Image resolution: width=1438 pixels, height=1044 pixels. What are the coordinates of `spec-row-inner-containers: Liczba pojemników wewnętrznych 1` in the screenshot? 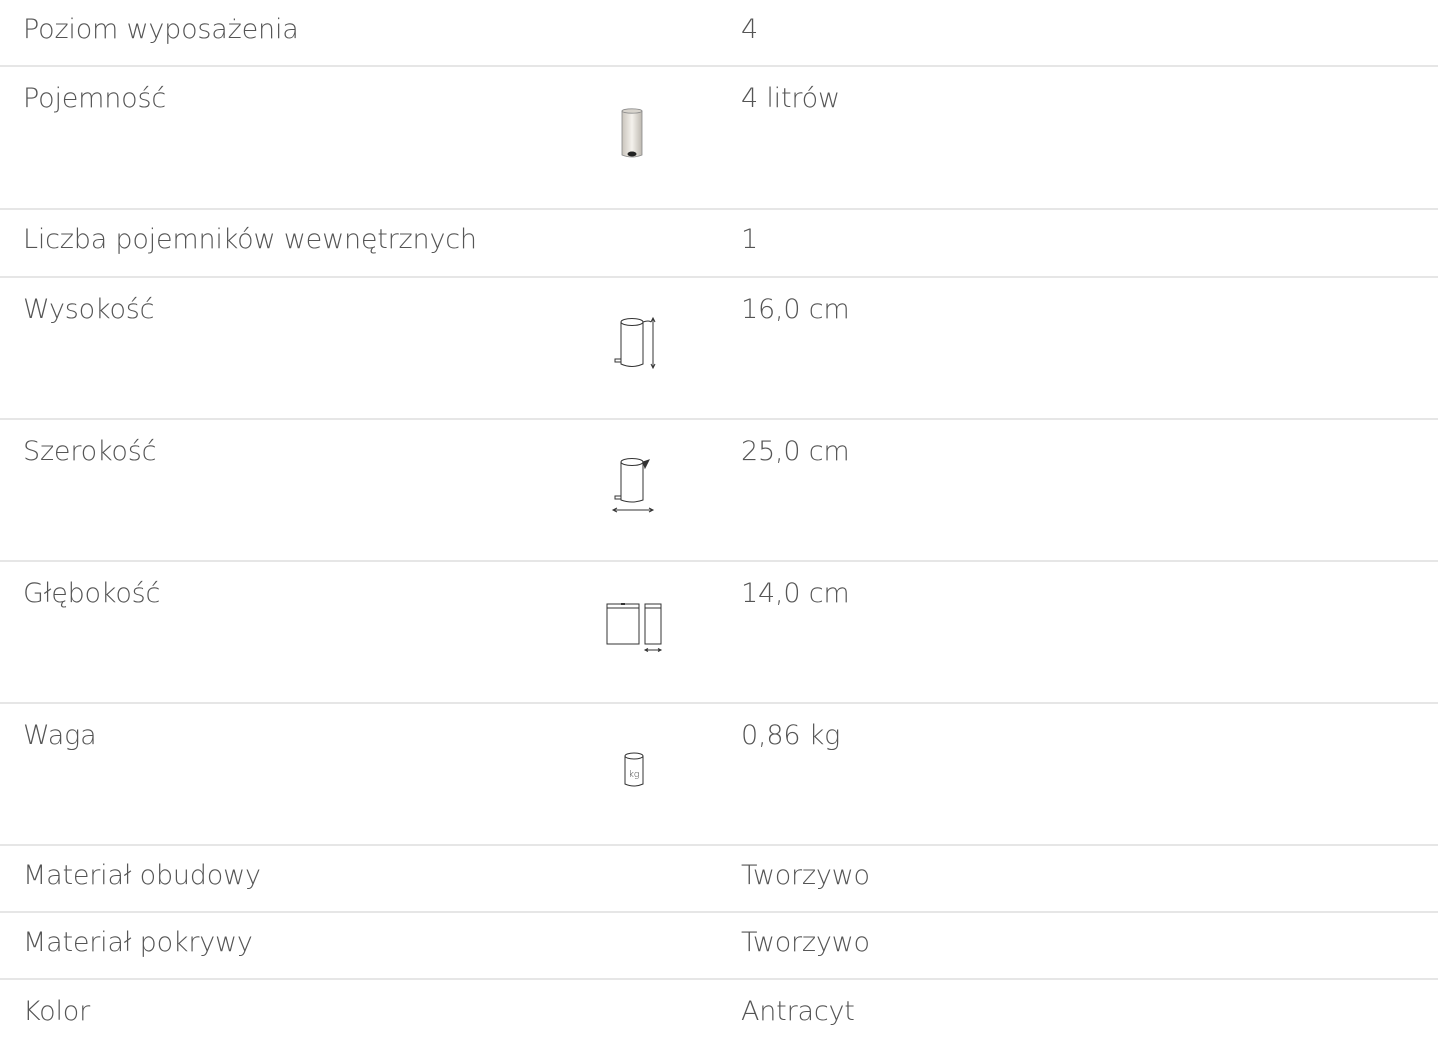 It's located at (719, 244).